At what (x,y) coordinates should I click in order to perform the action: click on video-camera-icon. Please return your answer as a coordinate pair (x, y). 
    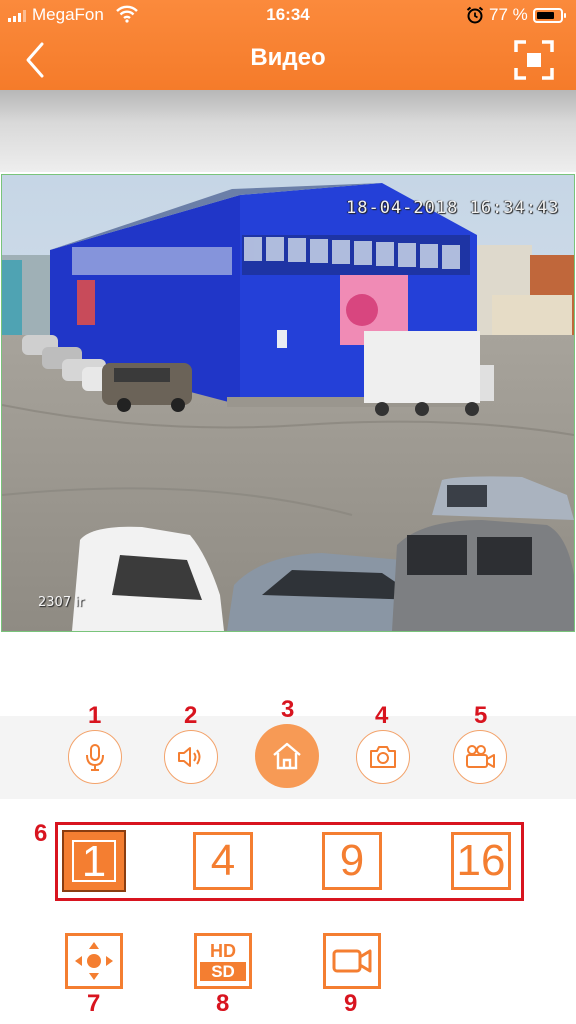
    Looking at the image, I should click on (480, 756).